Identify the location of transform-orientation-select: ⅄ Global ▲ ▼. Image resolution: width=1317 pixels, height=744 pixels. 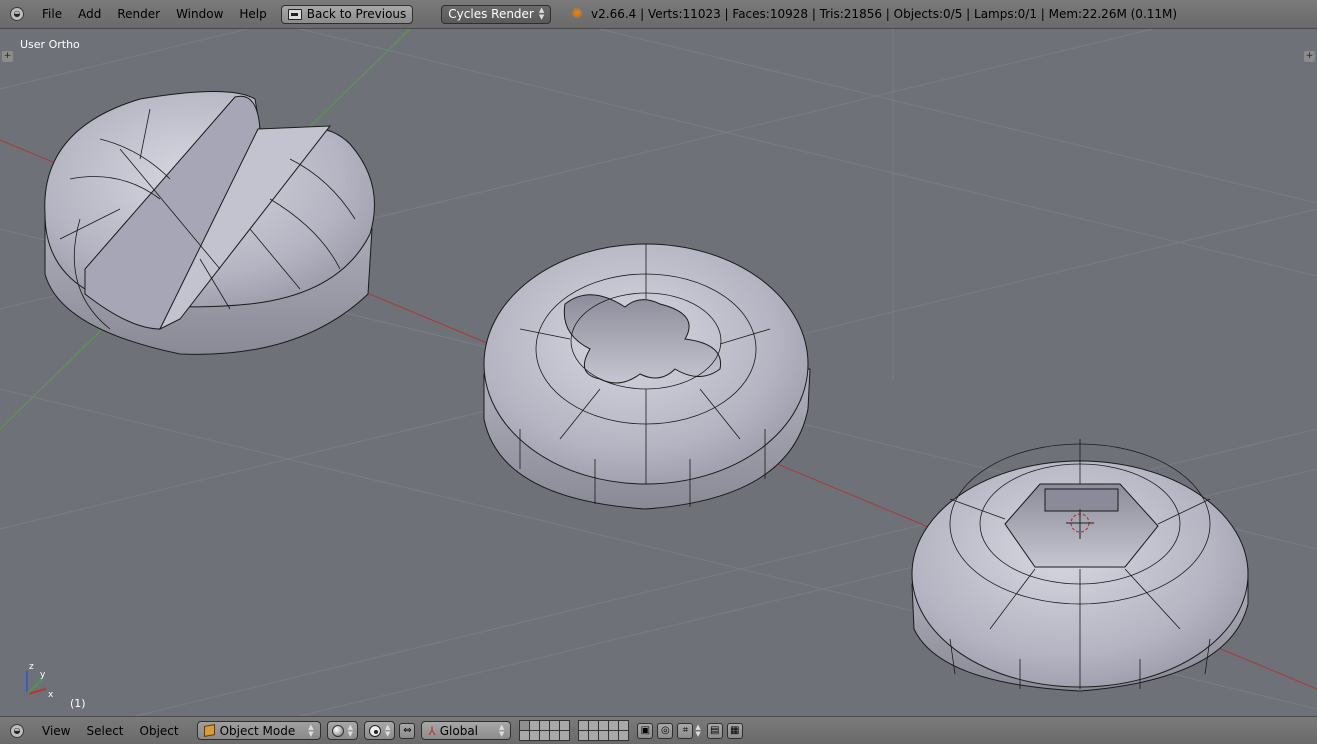
(466, 730).